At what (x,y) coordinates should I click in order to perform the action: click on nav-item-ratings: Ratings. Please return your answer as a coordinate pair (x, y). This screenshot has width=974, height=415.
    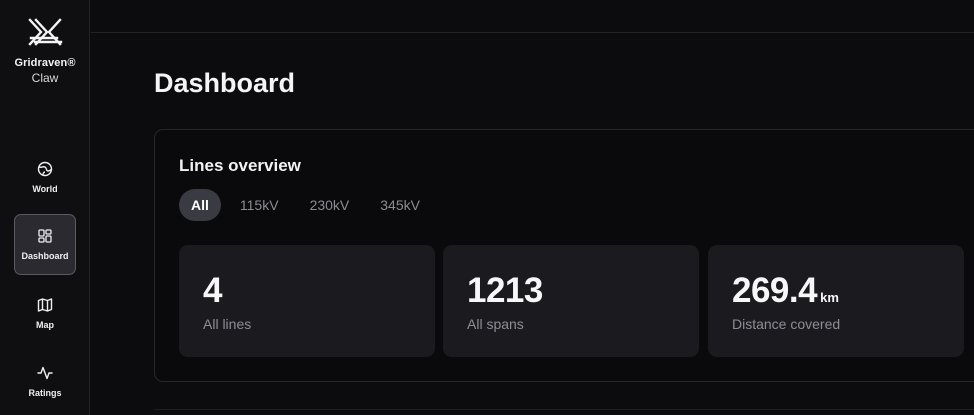
    Looking at the image, I should click on (45, 381).